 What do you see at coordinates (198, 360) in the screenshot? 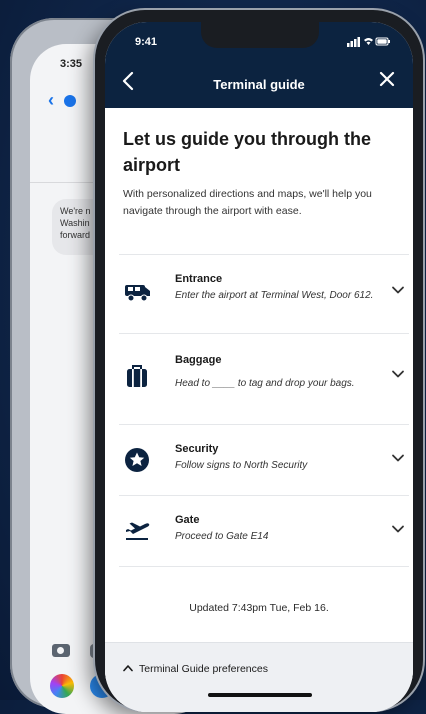
I see `step-title: Baggage` at bounding box center [198, 360].